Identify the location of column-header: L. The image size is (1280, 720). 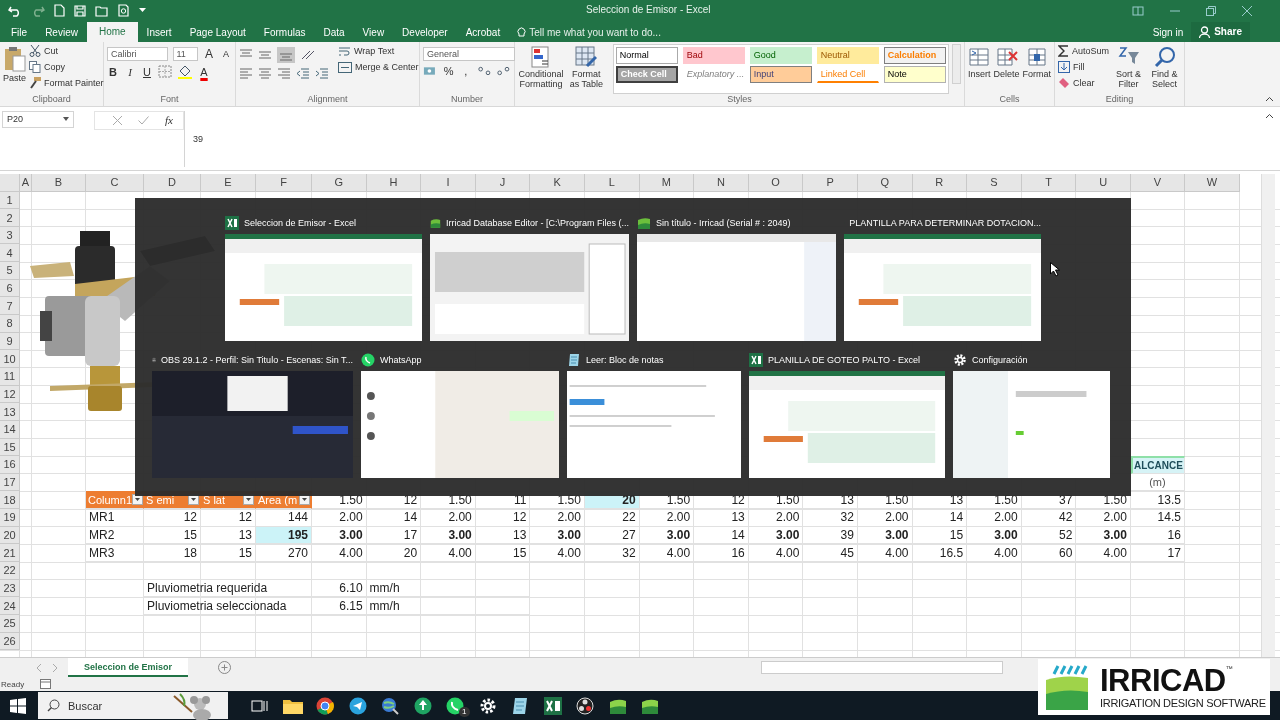
(612, 182).